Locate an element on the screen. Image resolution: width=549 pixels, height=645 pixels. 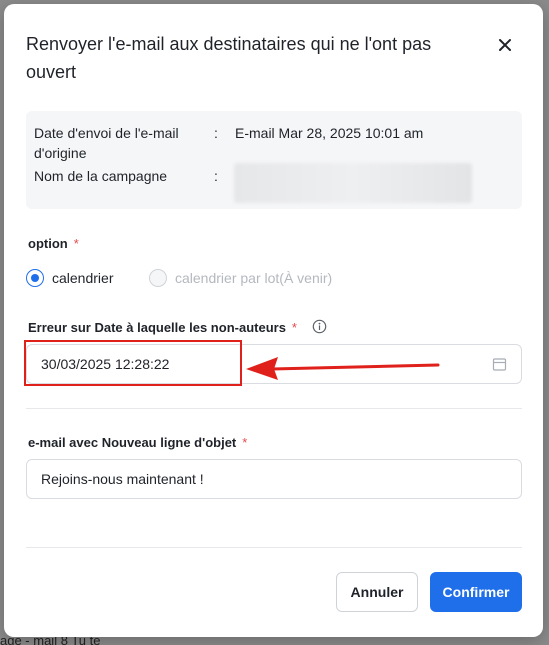
radio-batch-calendar is located at coordinates (158, 278).